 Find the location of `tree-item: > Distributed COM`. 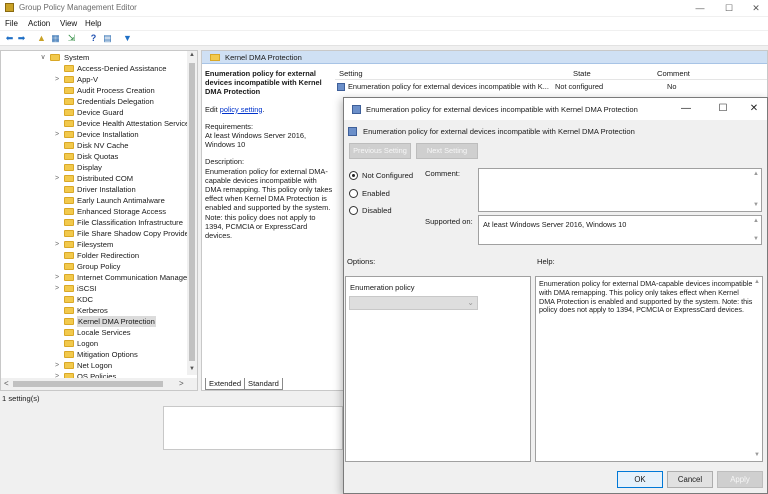

tree-item: > Distributed COM is located at coordinates (94, 178).